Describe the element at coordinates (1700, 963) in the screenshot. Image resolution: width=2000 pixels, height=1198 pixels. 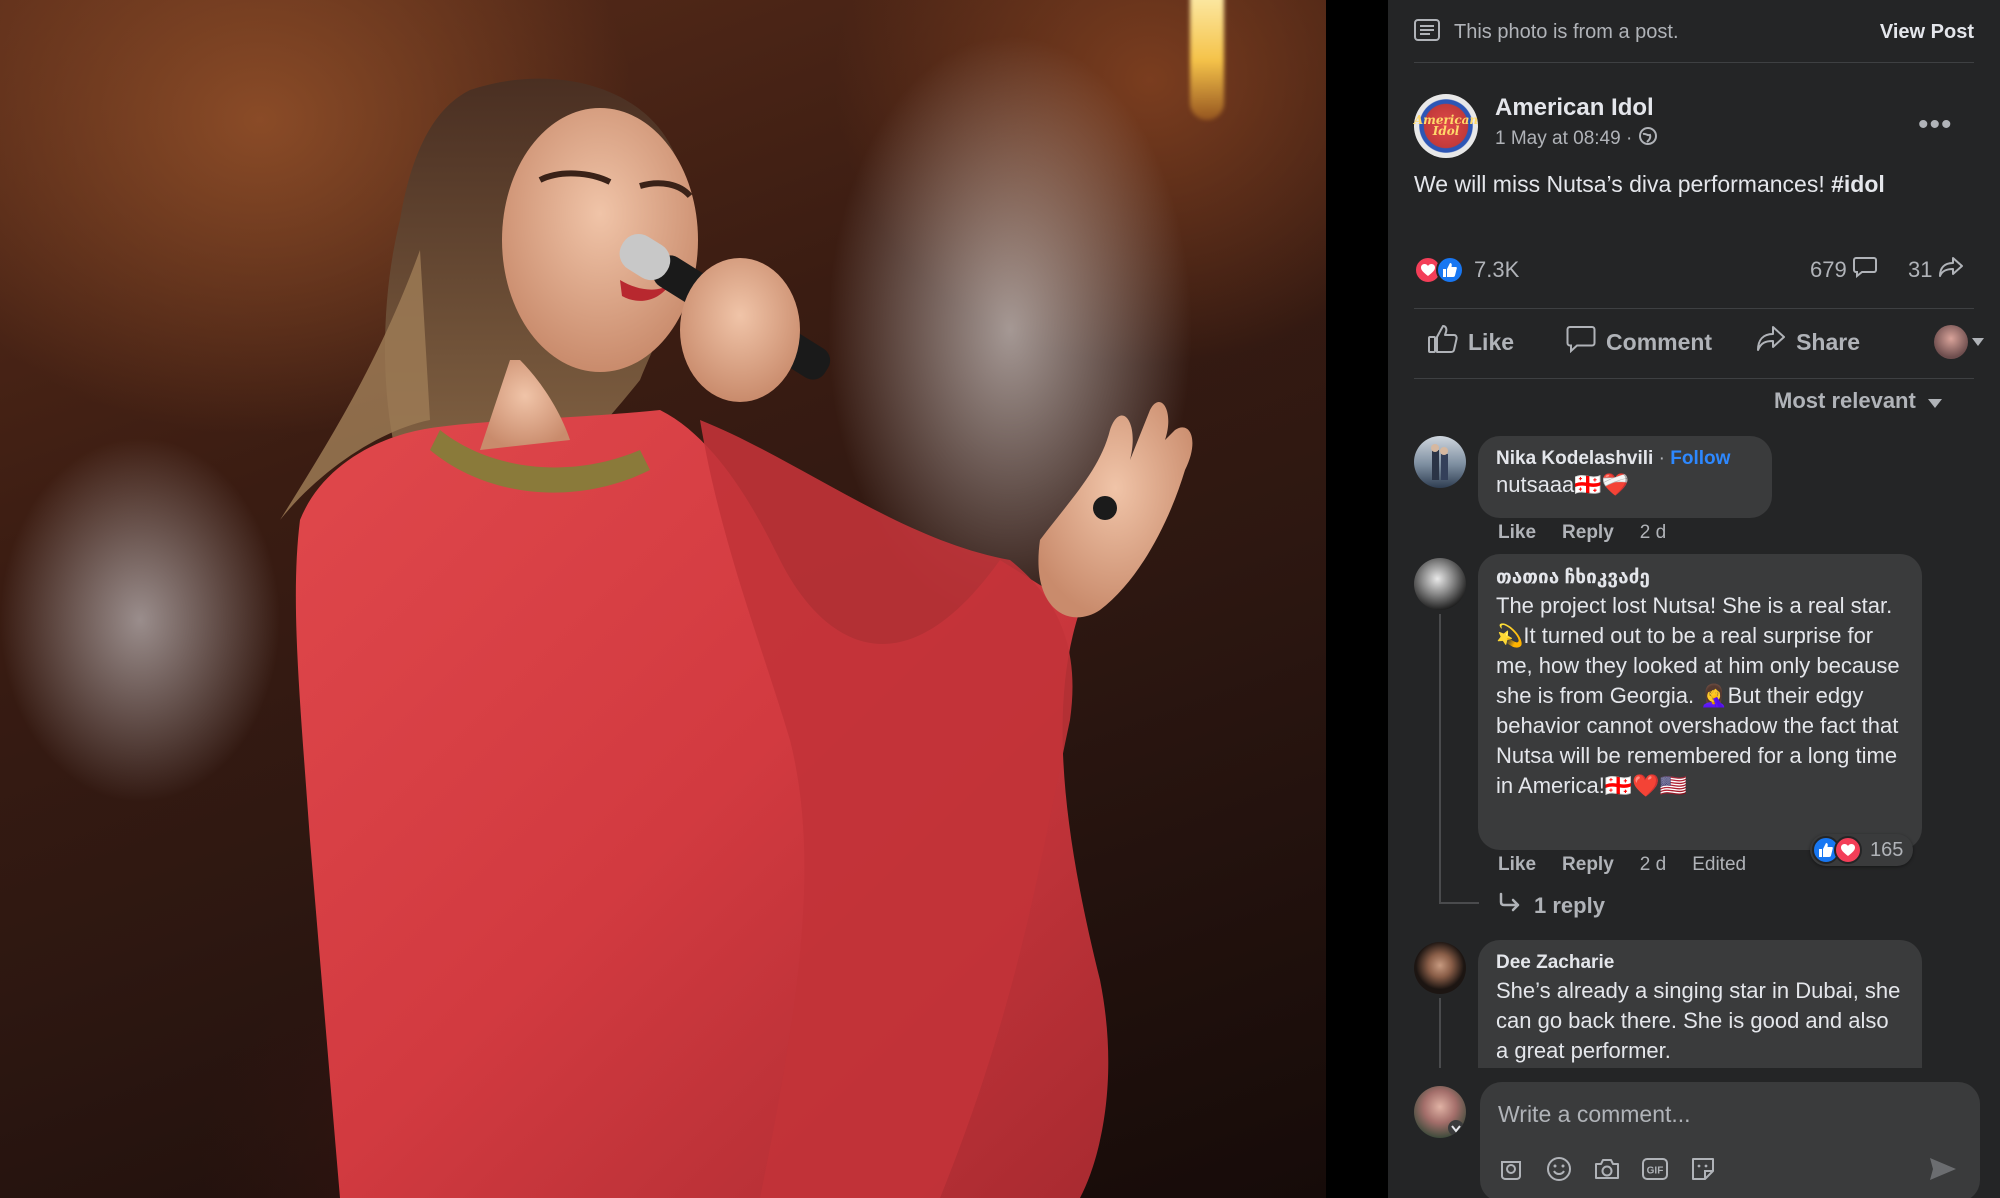
I see `comment-author: Dee Zacharie` at that location.